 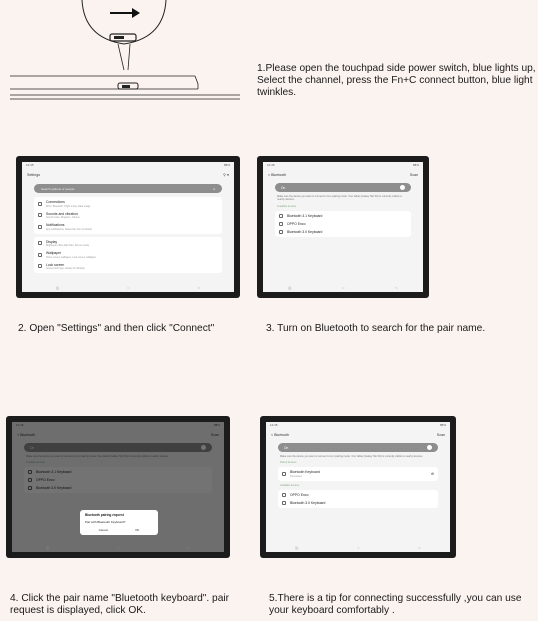 What do you see at coordinates (128, 188) in the screenshot?
I see `search-input: Search options or people ●` at bounding box center [128, 188].